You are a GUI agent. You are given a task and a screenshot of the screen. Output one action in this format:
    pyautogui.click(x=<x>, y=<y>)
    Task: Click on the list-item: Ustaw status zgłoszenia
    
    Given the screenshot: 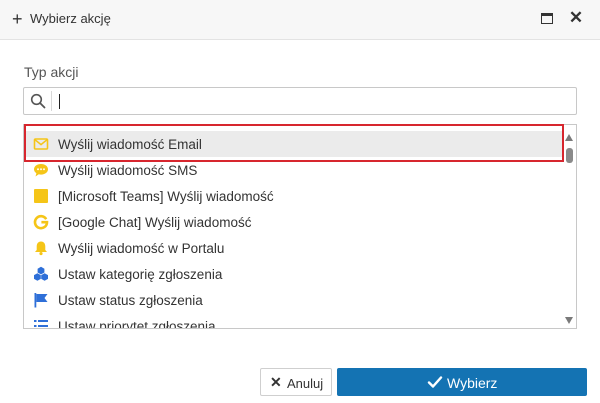 What is the action you would take?
    pyautogui.click(x=293, y=300)
    